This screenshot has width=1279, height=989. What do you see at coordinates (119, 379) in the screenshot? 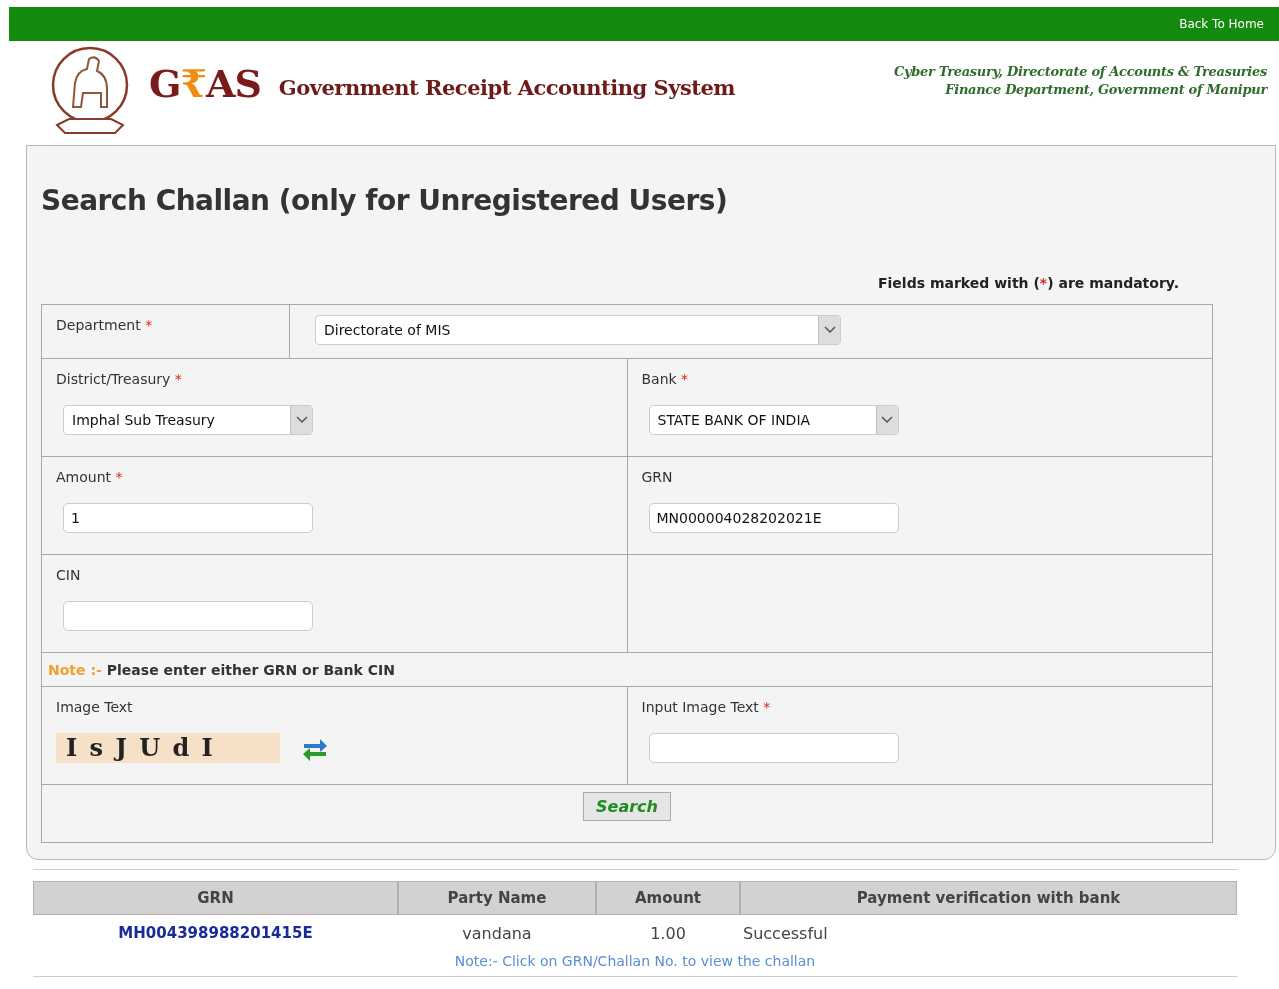
I see `field-label: District/Treasury *` at bounding box center [119, 379].